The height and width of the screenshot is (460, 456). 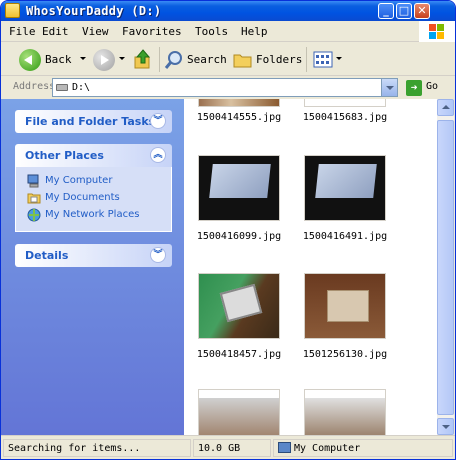 I want to click on file-folder-tasks-title: File and Folder Tasks, so click(x=90, y=121).